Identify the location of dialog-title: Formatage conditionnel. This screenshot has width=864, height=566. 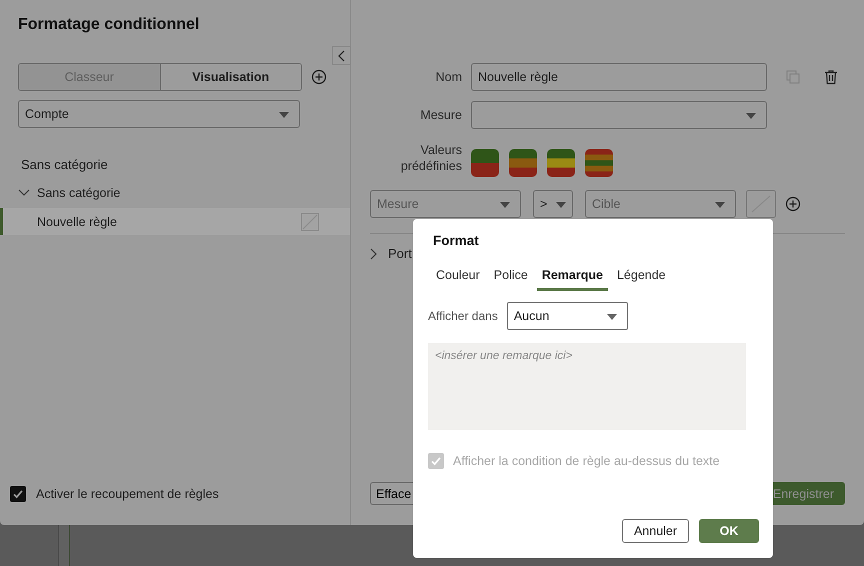
(109, 25).